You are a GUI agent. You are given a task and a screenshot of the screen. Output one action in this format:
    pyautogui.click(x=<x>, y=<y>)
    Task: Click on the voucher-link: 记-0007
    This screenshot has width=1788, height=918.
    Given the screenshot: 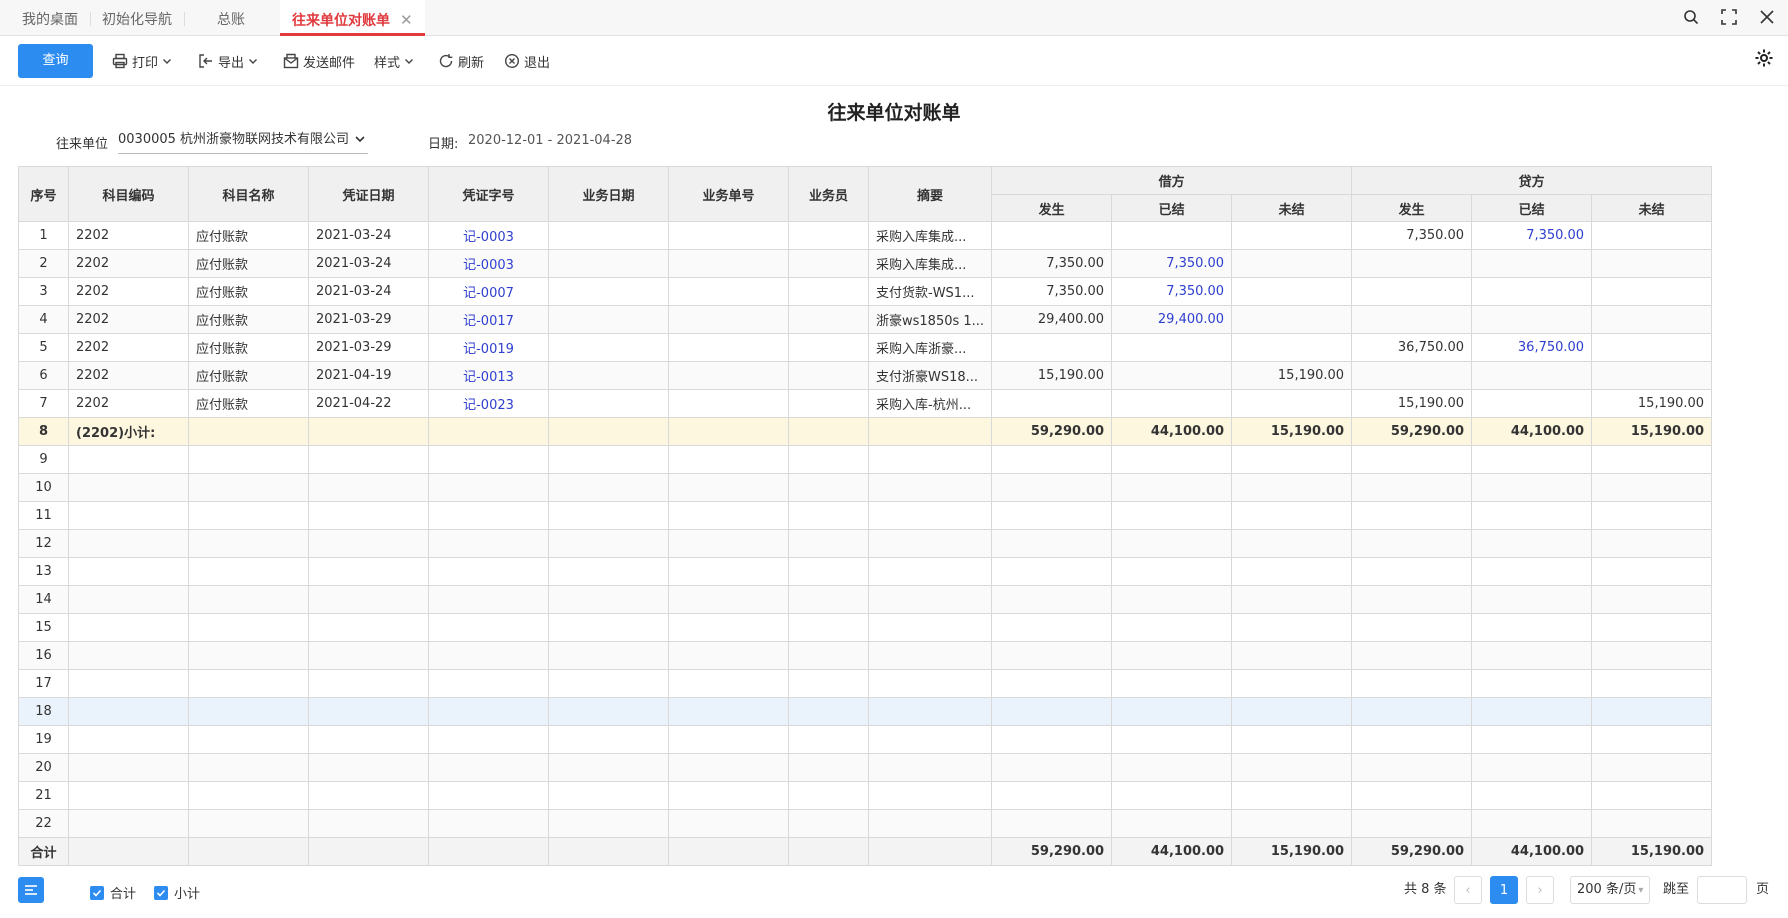 What is the action you would take?
    pyautogui.click(x=488, y=291)
    